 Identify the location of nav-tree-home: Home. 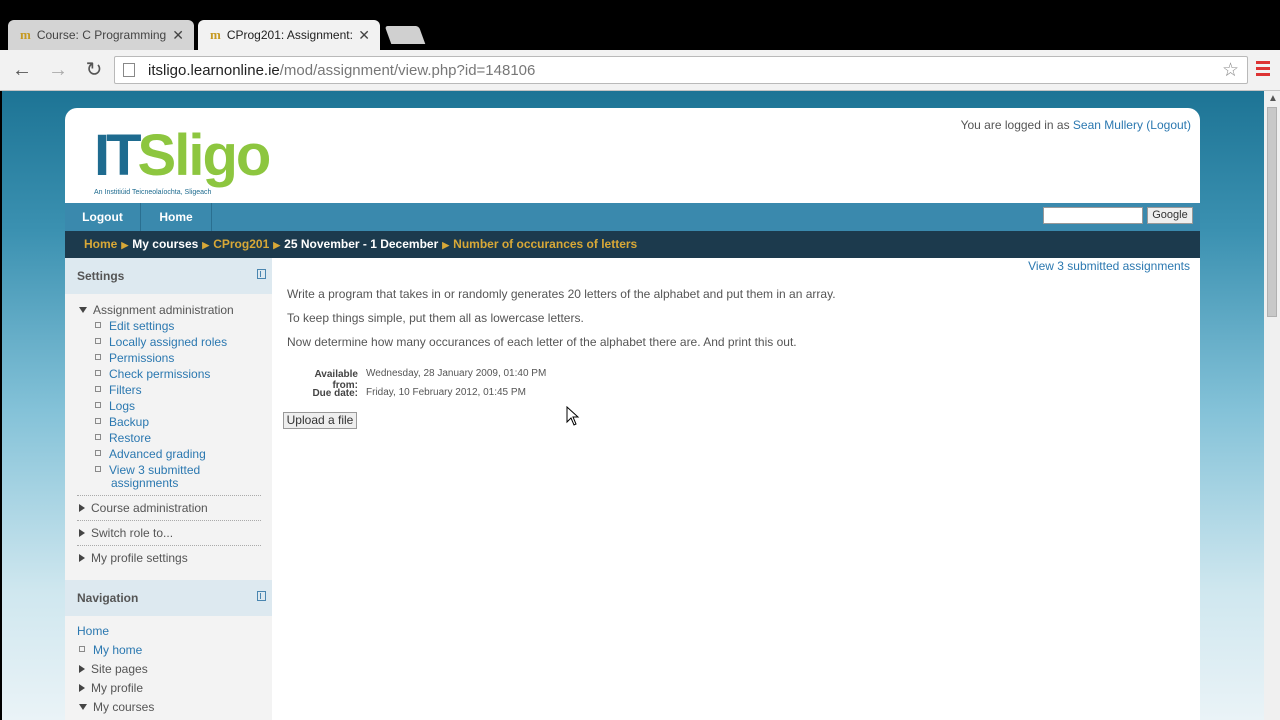
(93, 631).